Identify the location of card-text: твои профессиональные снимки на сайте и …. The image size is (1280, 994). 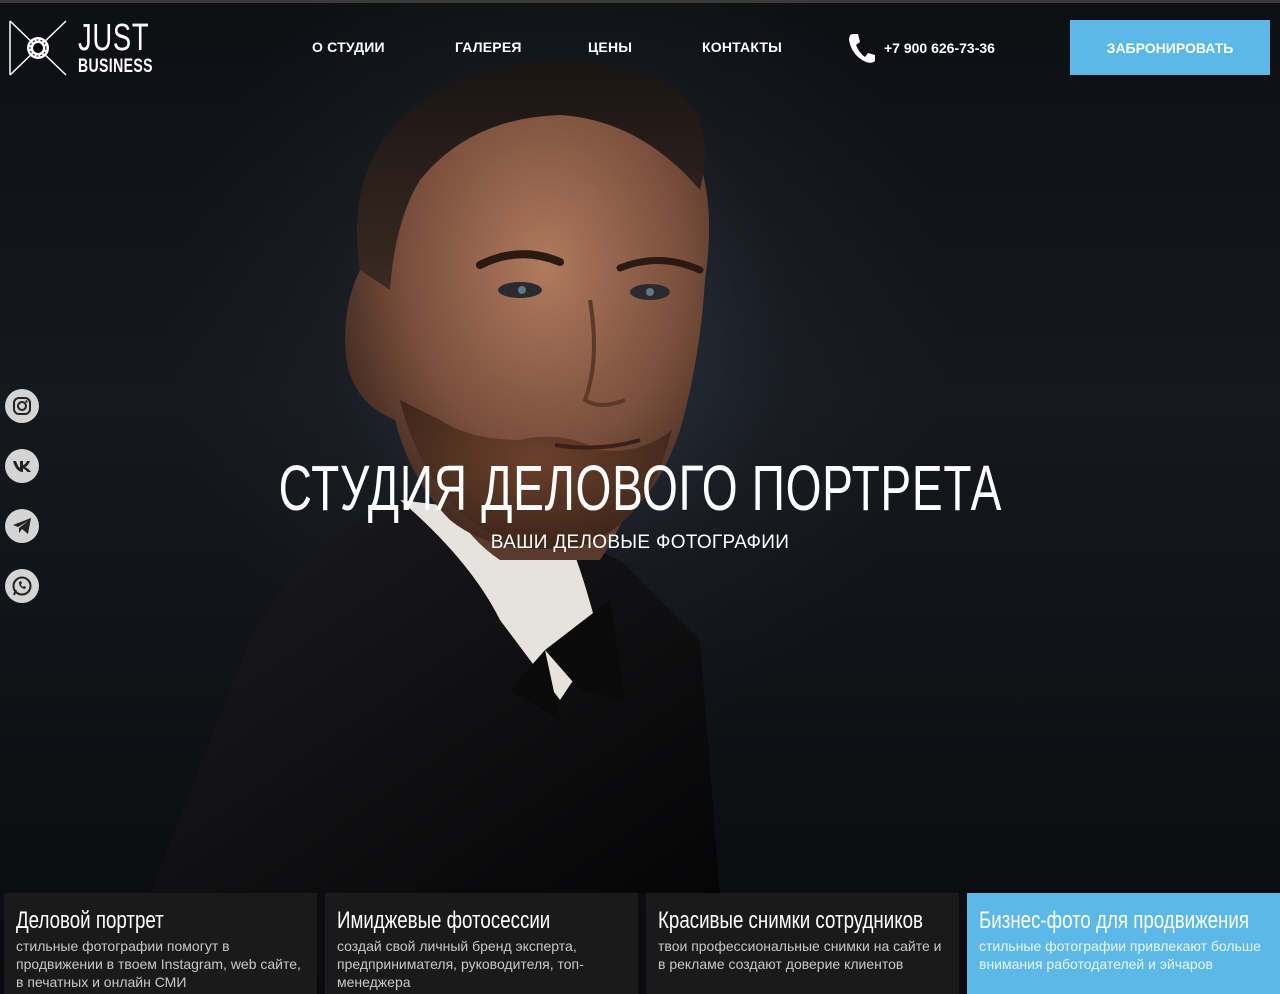
(800, 955).